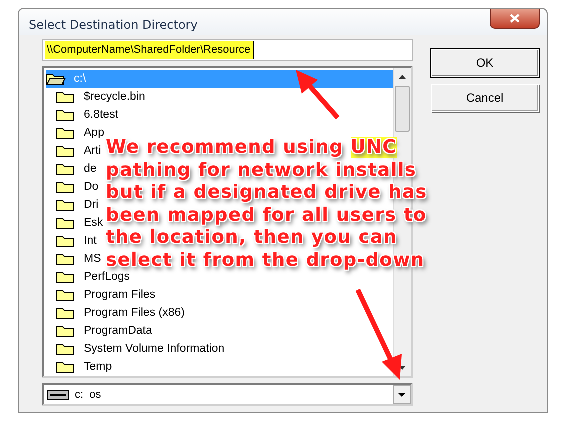  What do you see at coordinates (136, 349) in the screenshot?
I see `folder-item: System Volume Information` at bounding box center [136, 349].